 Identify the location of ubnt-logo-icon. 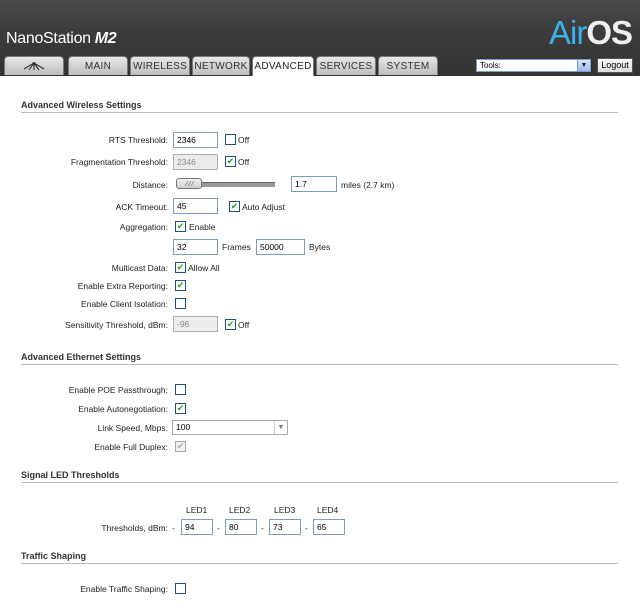
(34, 66).